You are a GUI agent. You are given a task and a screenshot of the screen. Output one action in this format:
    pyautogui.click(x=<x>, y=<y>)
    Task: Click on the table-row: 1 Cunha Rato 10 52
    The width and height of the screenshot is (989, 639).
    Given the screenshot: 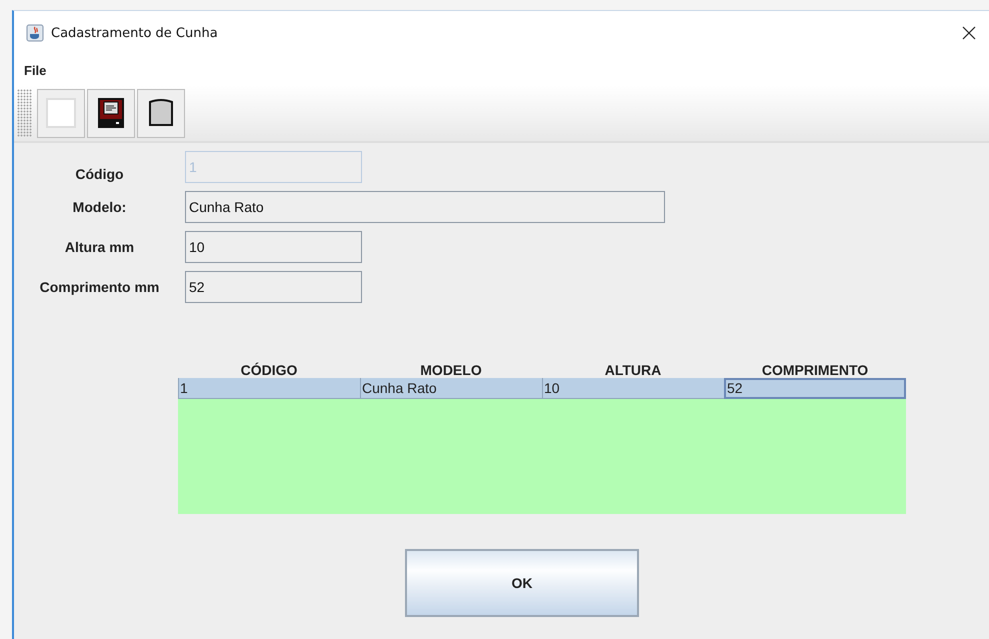 What is the action you would take?
    pyautogui.click(x=542, y=388)
    